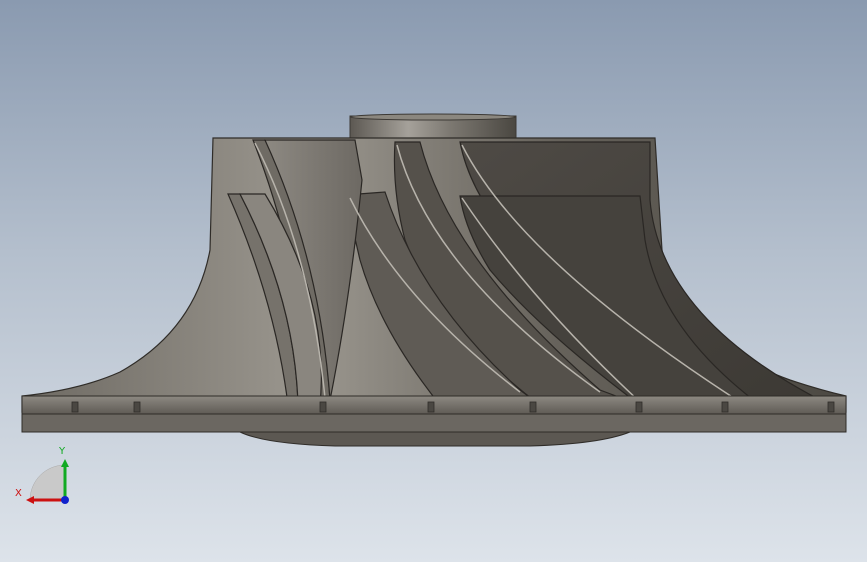  I want to click on triad-plane, so click(47, 482).